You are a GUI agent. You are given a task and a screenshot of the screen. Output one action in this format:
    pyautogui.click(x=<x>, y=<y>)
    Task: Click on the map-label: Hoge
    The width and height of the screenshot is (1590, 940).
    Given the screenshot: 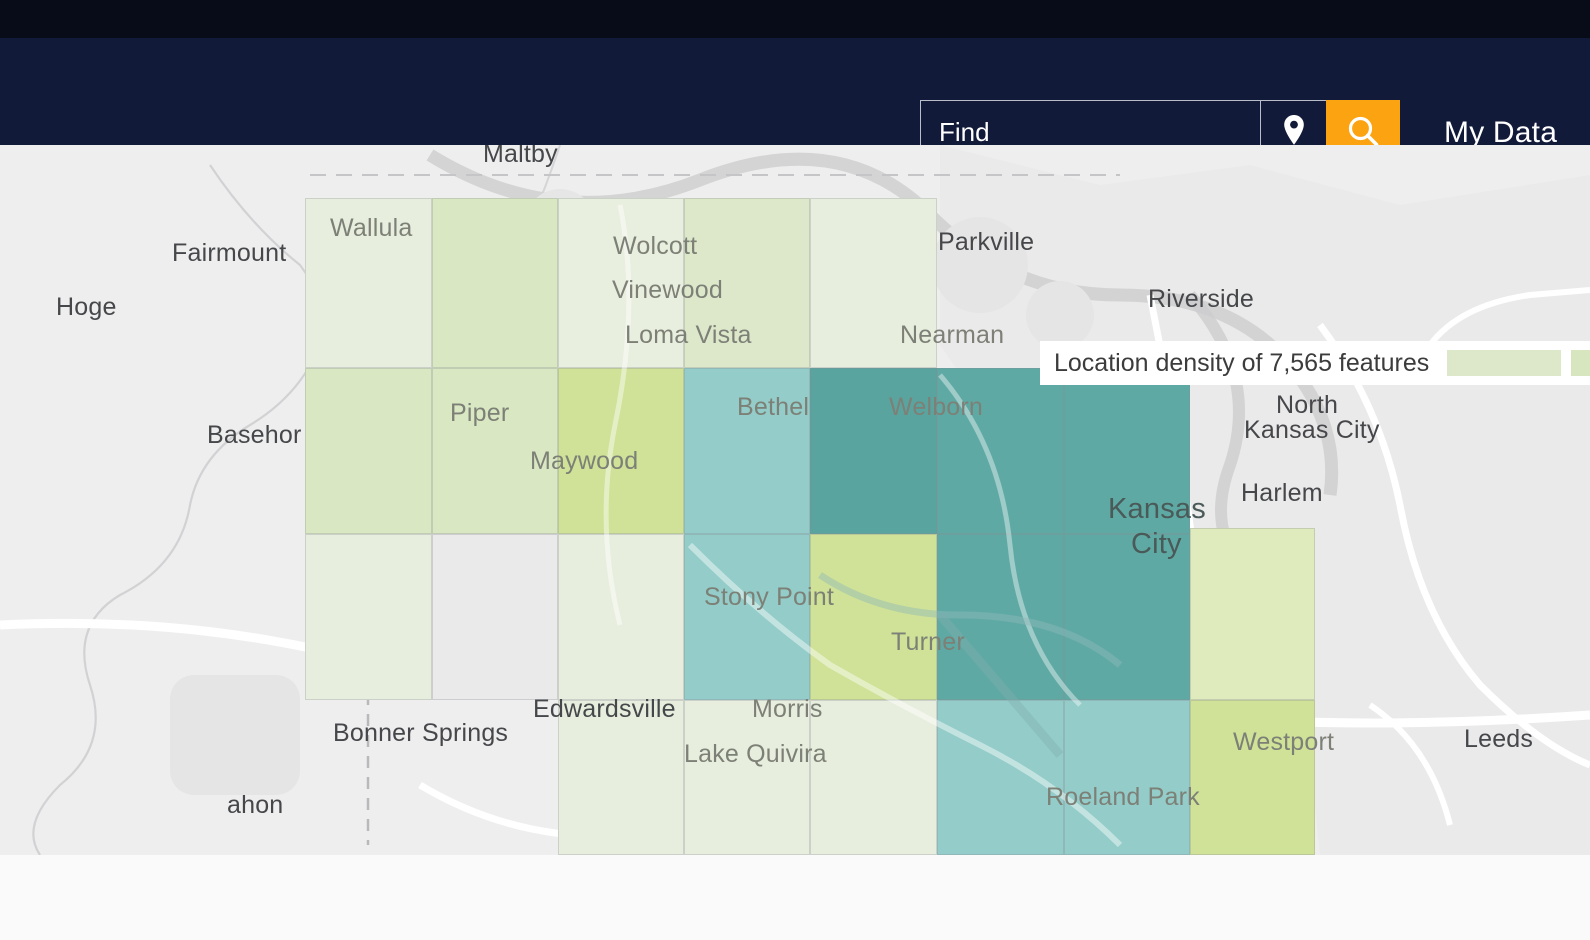 What is the action you would take?
    pyautogui.click(x=86, y=307)
    